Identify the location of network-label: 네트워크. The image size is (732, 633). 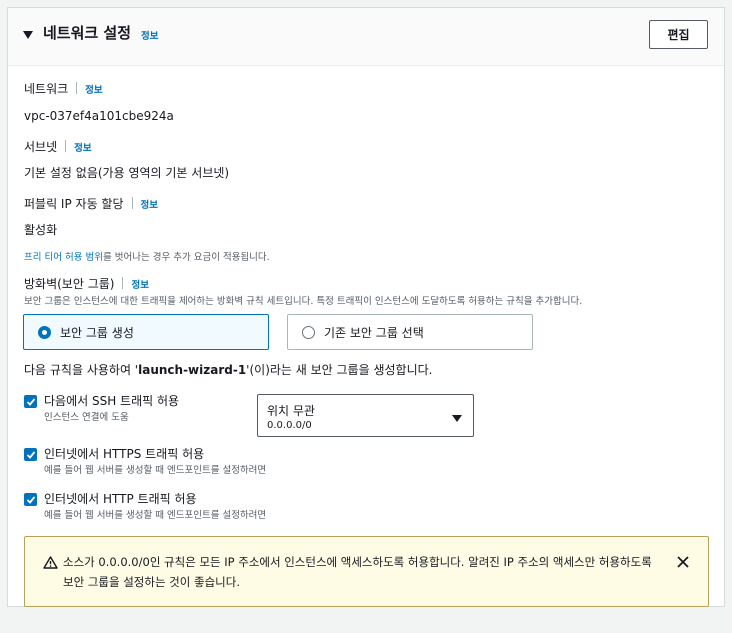
(46, 89).